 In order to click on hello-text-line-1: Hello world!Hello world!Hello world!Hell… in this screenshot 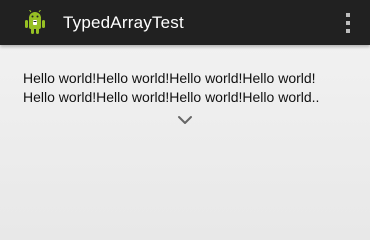, I will do `click(169, 78)`.